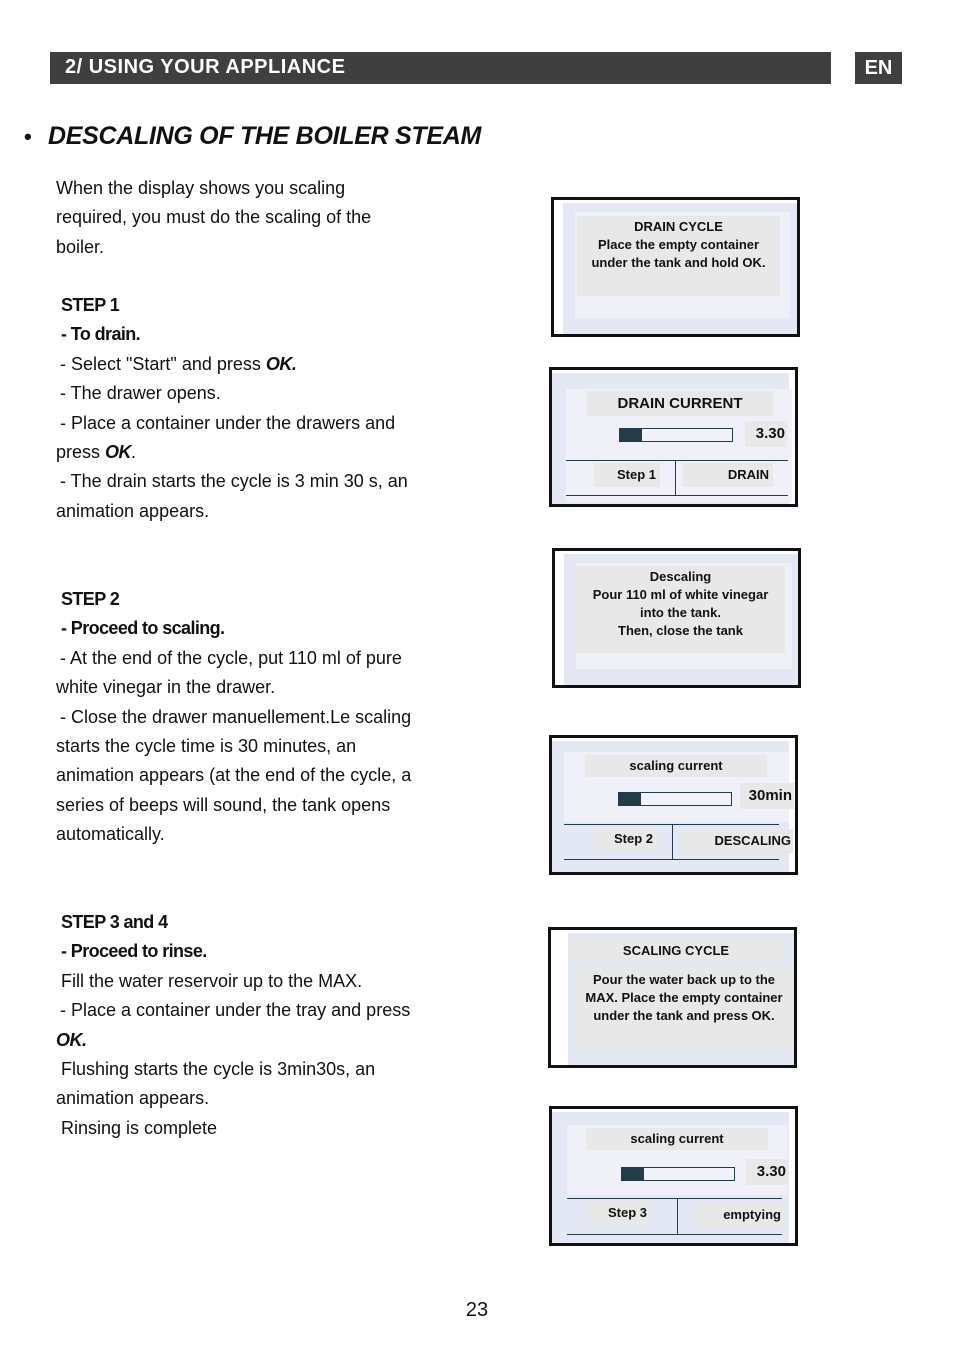 The width and height of the screenshot is (954, 1350). What do you see at coordinates (139, 1127) in the screenshot?
I see `step34-line: Rinsing is complete` at bounding box center [139, 1127].